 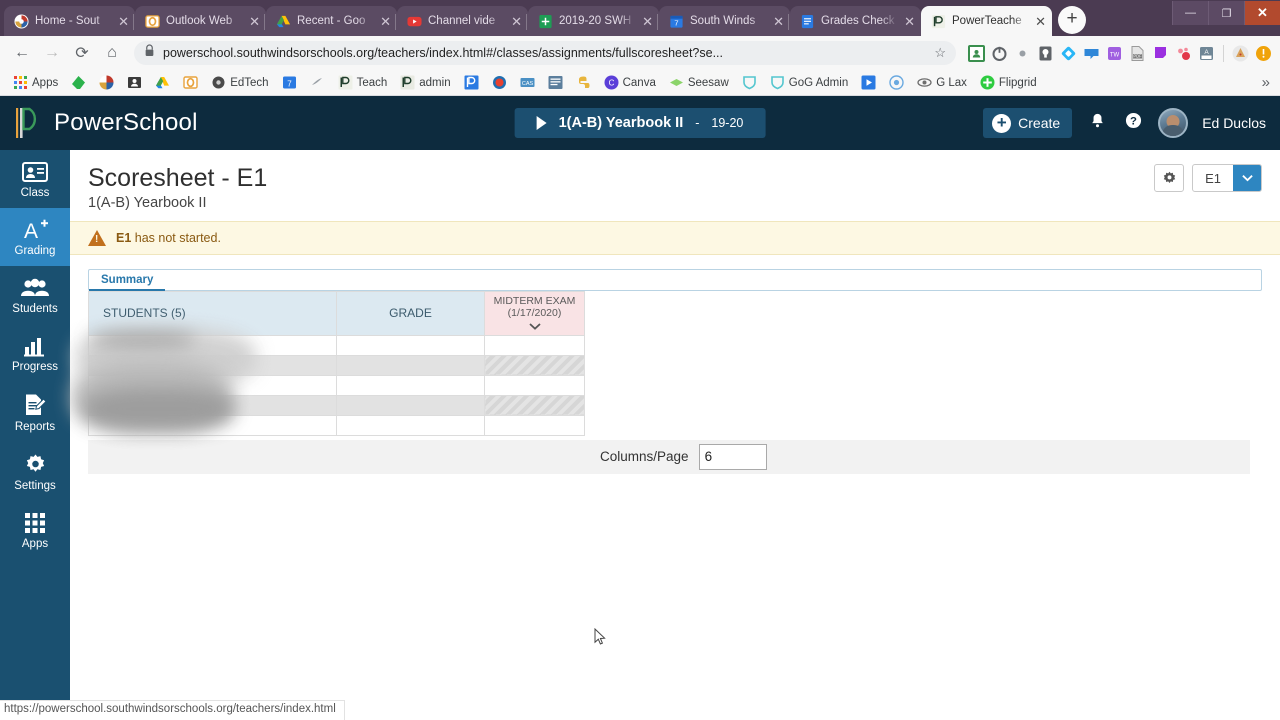 I want to click on browser-tab-active: PowerTeache ✕, so click(x=986, y=21).